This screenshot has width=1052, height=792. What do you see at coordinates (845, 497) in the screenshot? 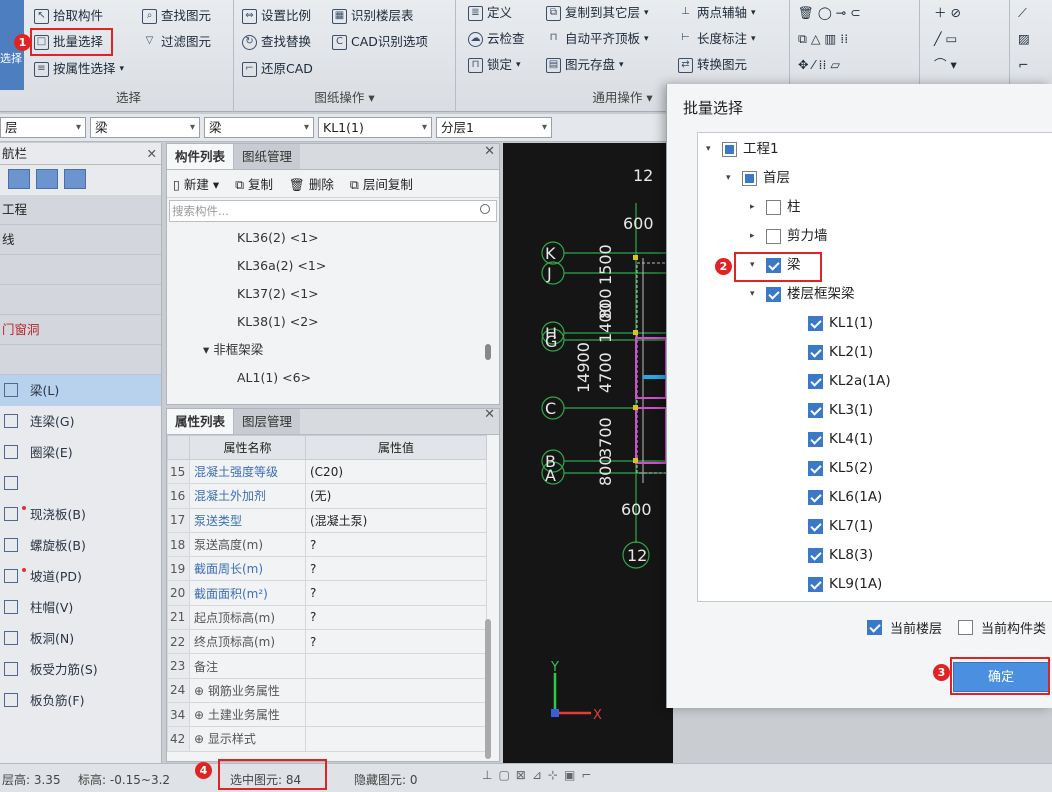
I see `tree-node: KL6(1A)` at bounding box center [845, 497].